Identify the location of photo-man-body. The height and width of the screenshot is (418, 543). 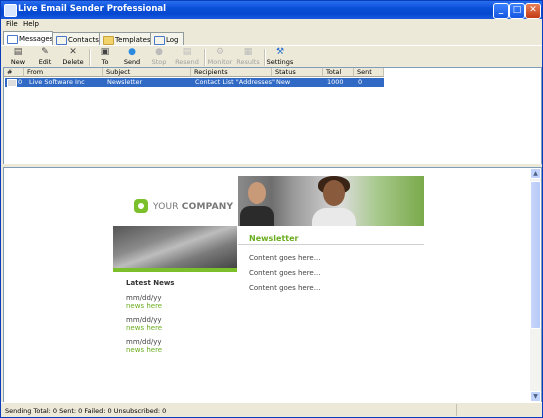
(257, 216).